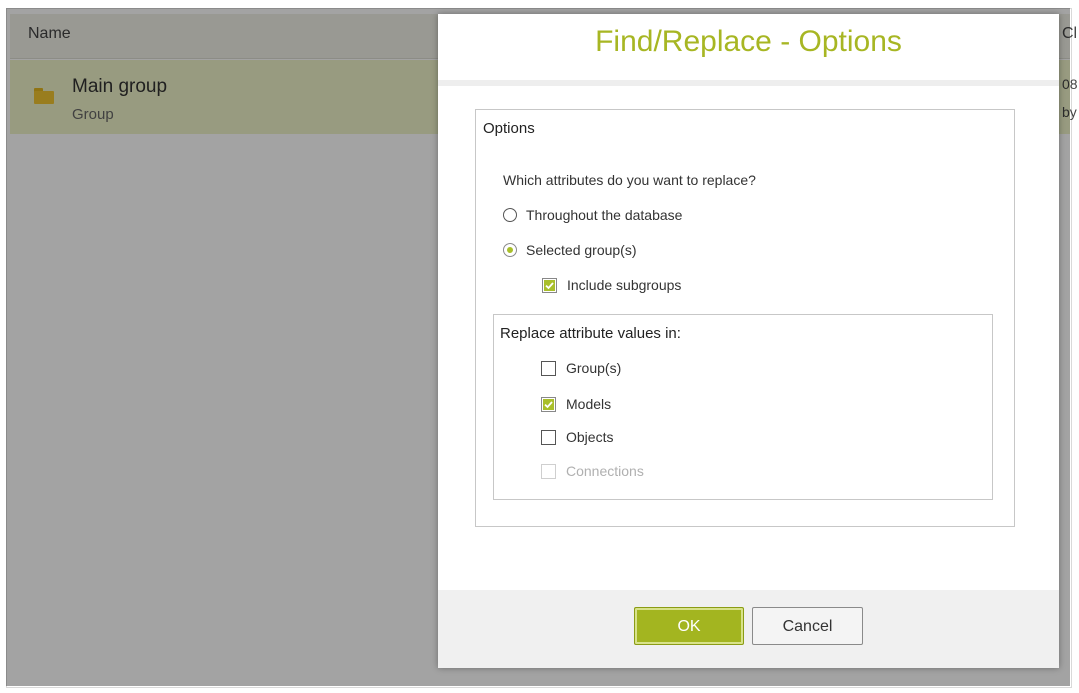 Image resolution: width=1079 pixels, height=693 pixels. Describe the element at coordinates (748, 629) in the screenshot. I see `dialog-footer: OK Cancel` at that location.